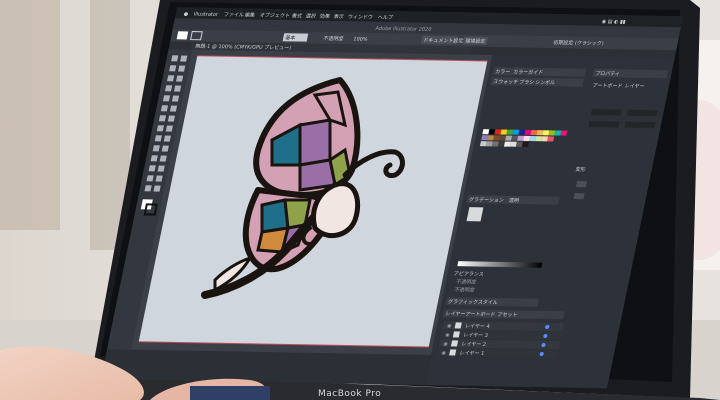  I want to click on tab-transparency: 透明, so click(513, 200).